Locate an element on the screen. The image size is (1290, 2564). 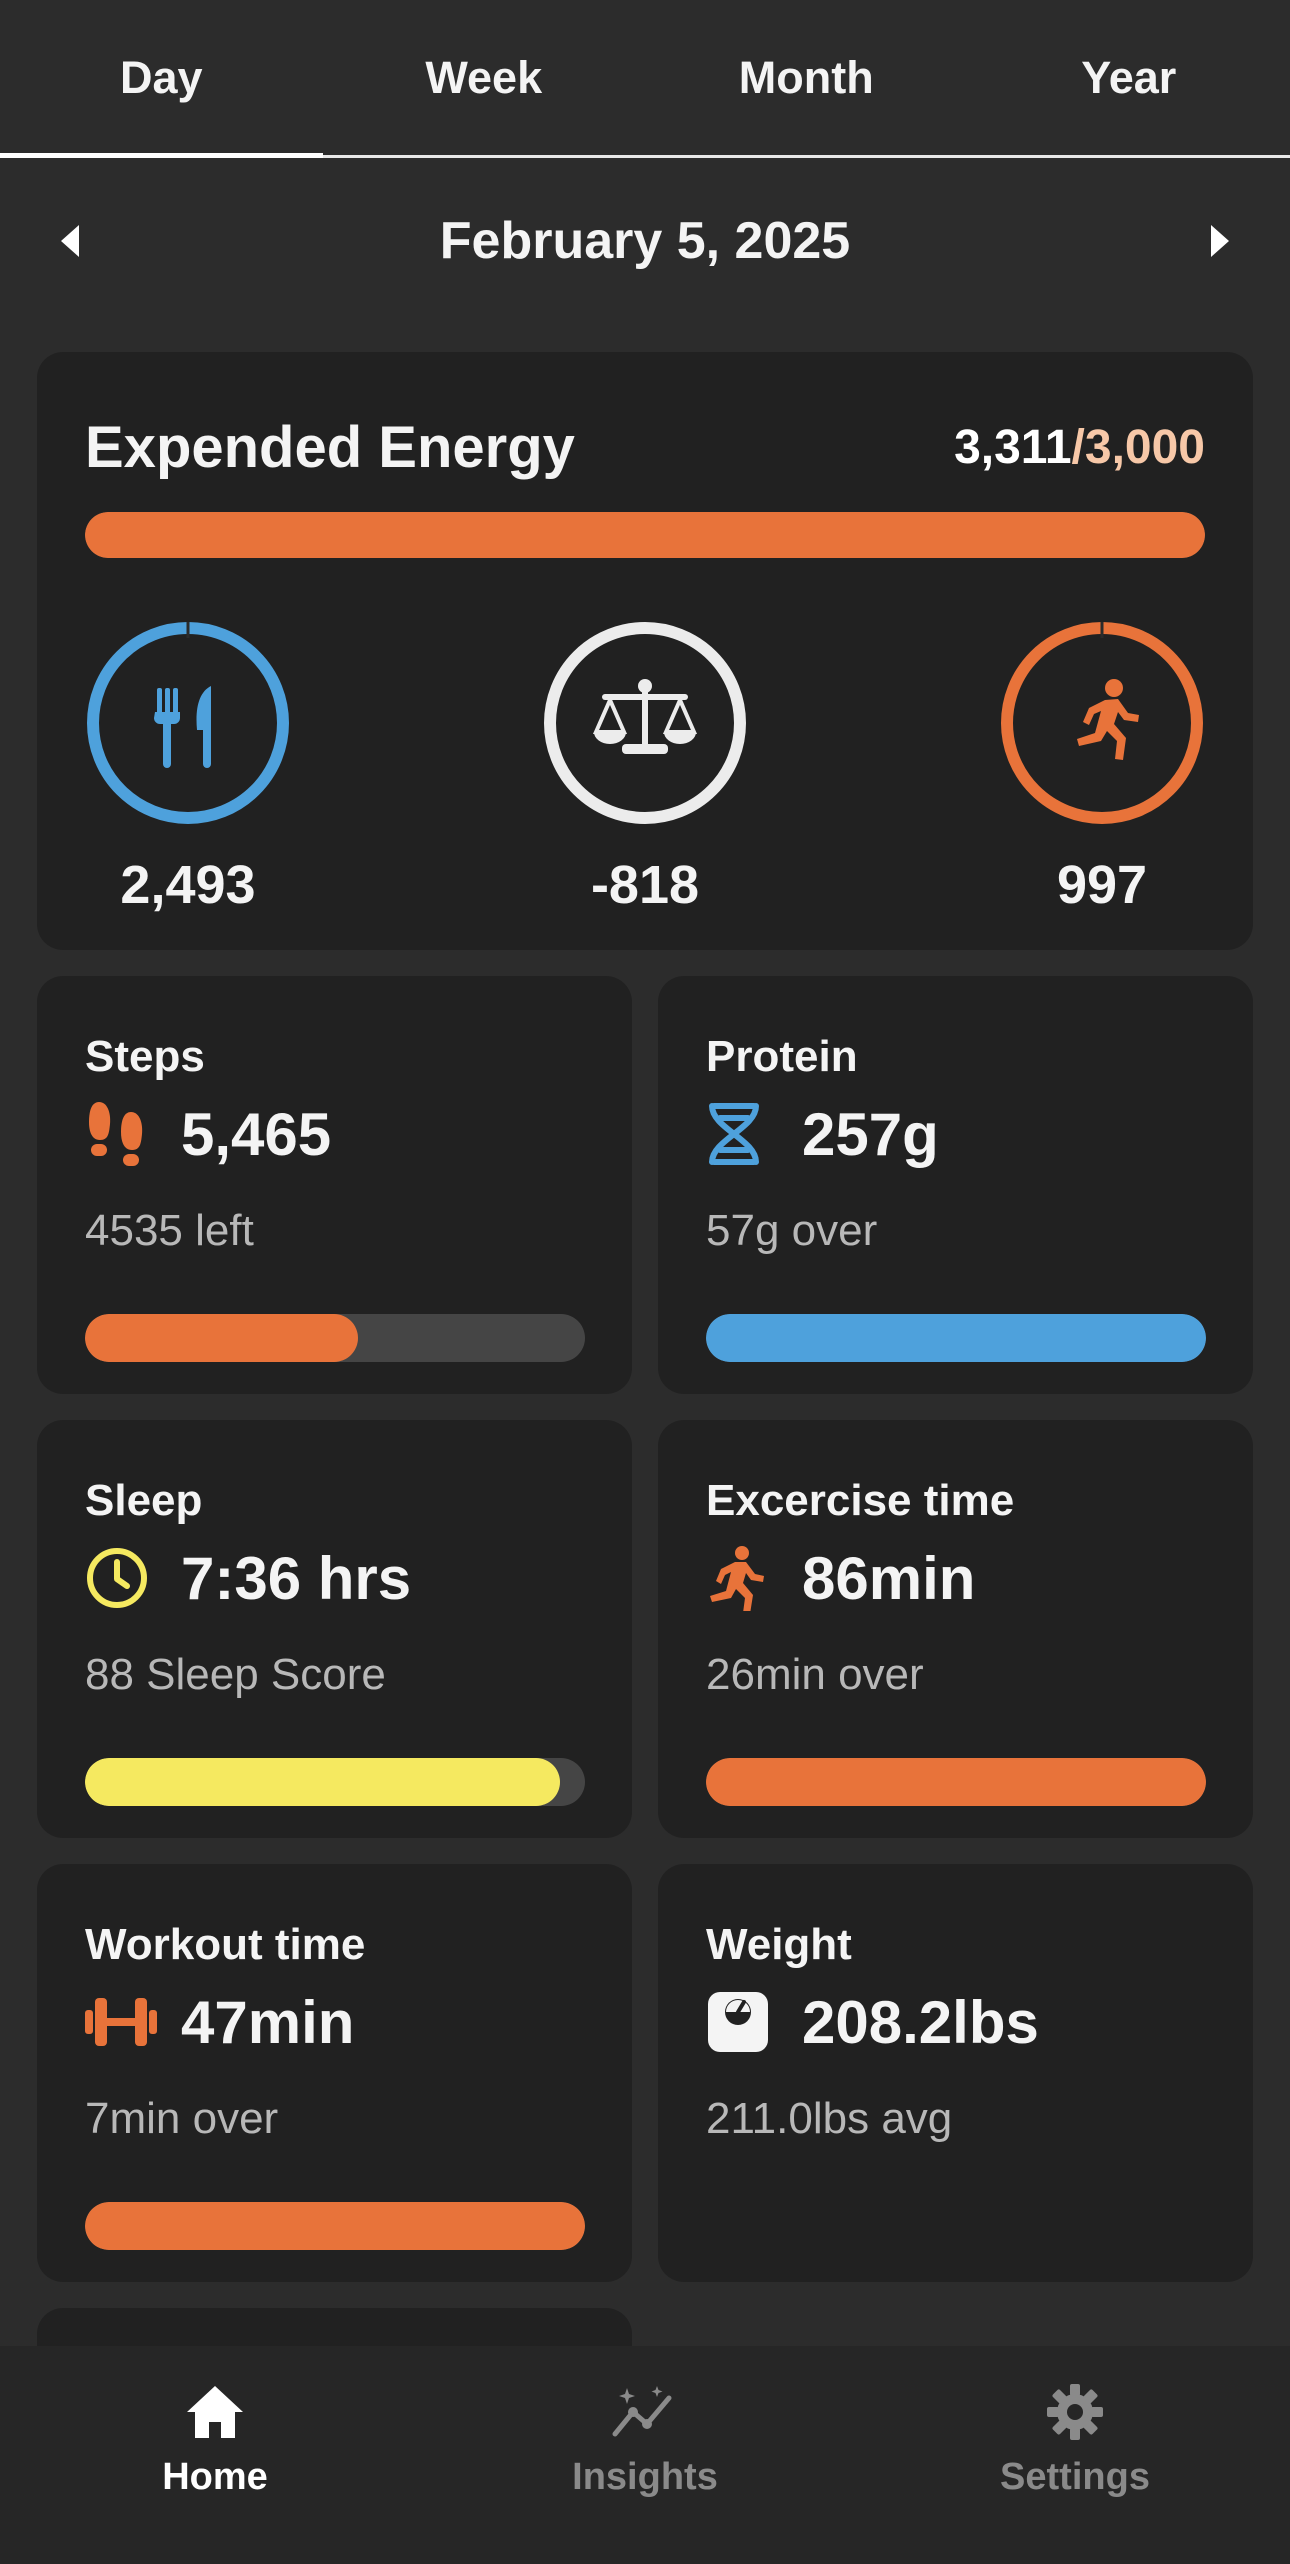
exercise-progress-fill is located at coordinates (956, 1782).